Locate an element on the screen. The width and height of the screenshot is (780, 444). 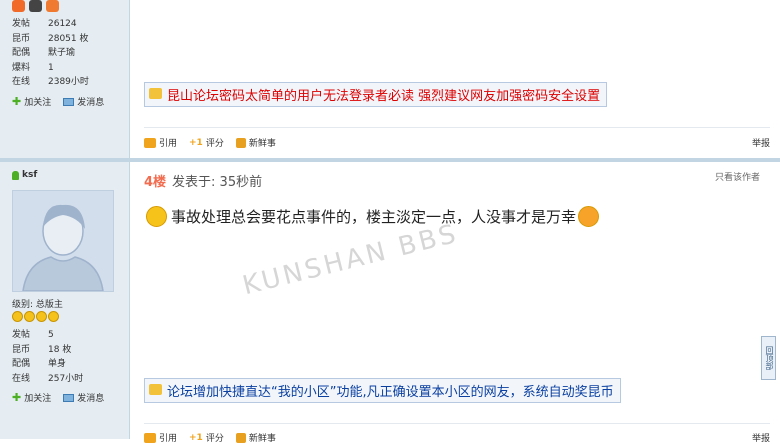
user-rank: 级别: 总版主 is located at coordinates (37, 305).